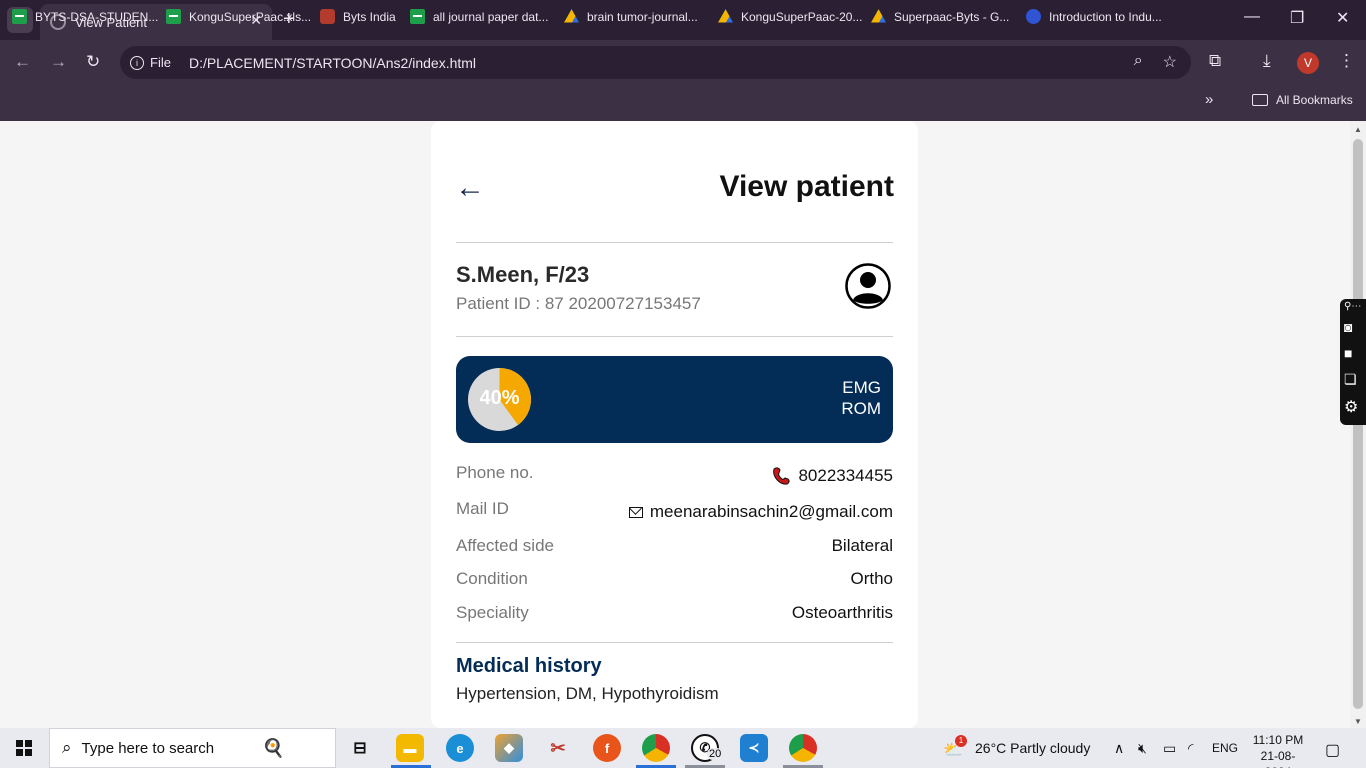  What do you see at coordinates (148, 748) in the screenshot?
I see `search-placeholder: Type here to search` at bounding box center [148, 748].